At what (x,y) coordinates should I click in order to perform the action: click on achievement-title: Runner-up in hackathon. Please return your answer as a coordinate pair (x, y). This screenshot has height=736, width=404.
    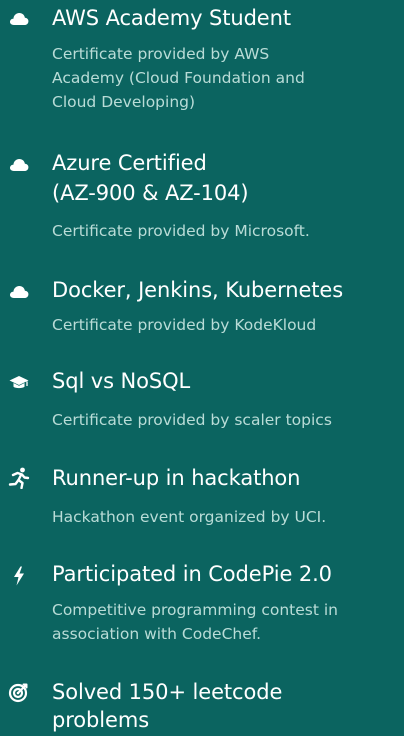
    Looking at the image, I should click on (176, 478).